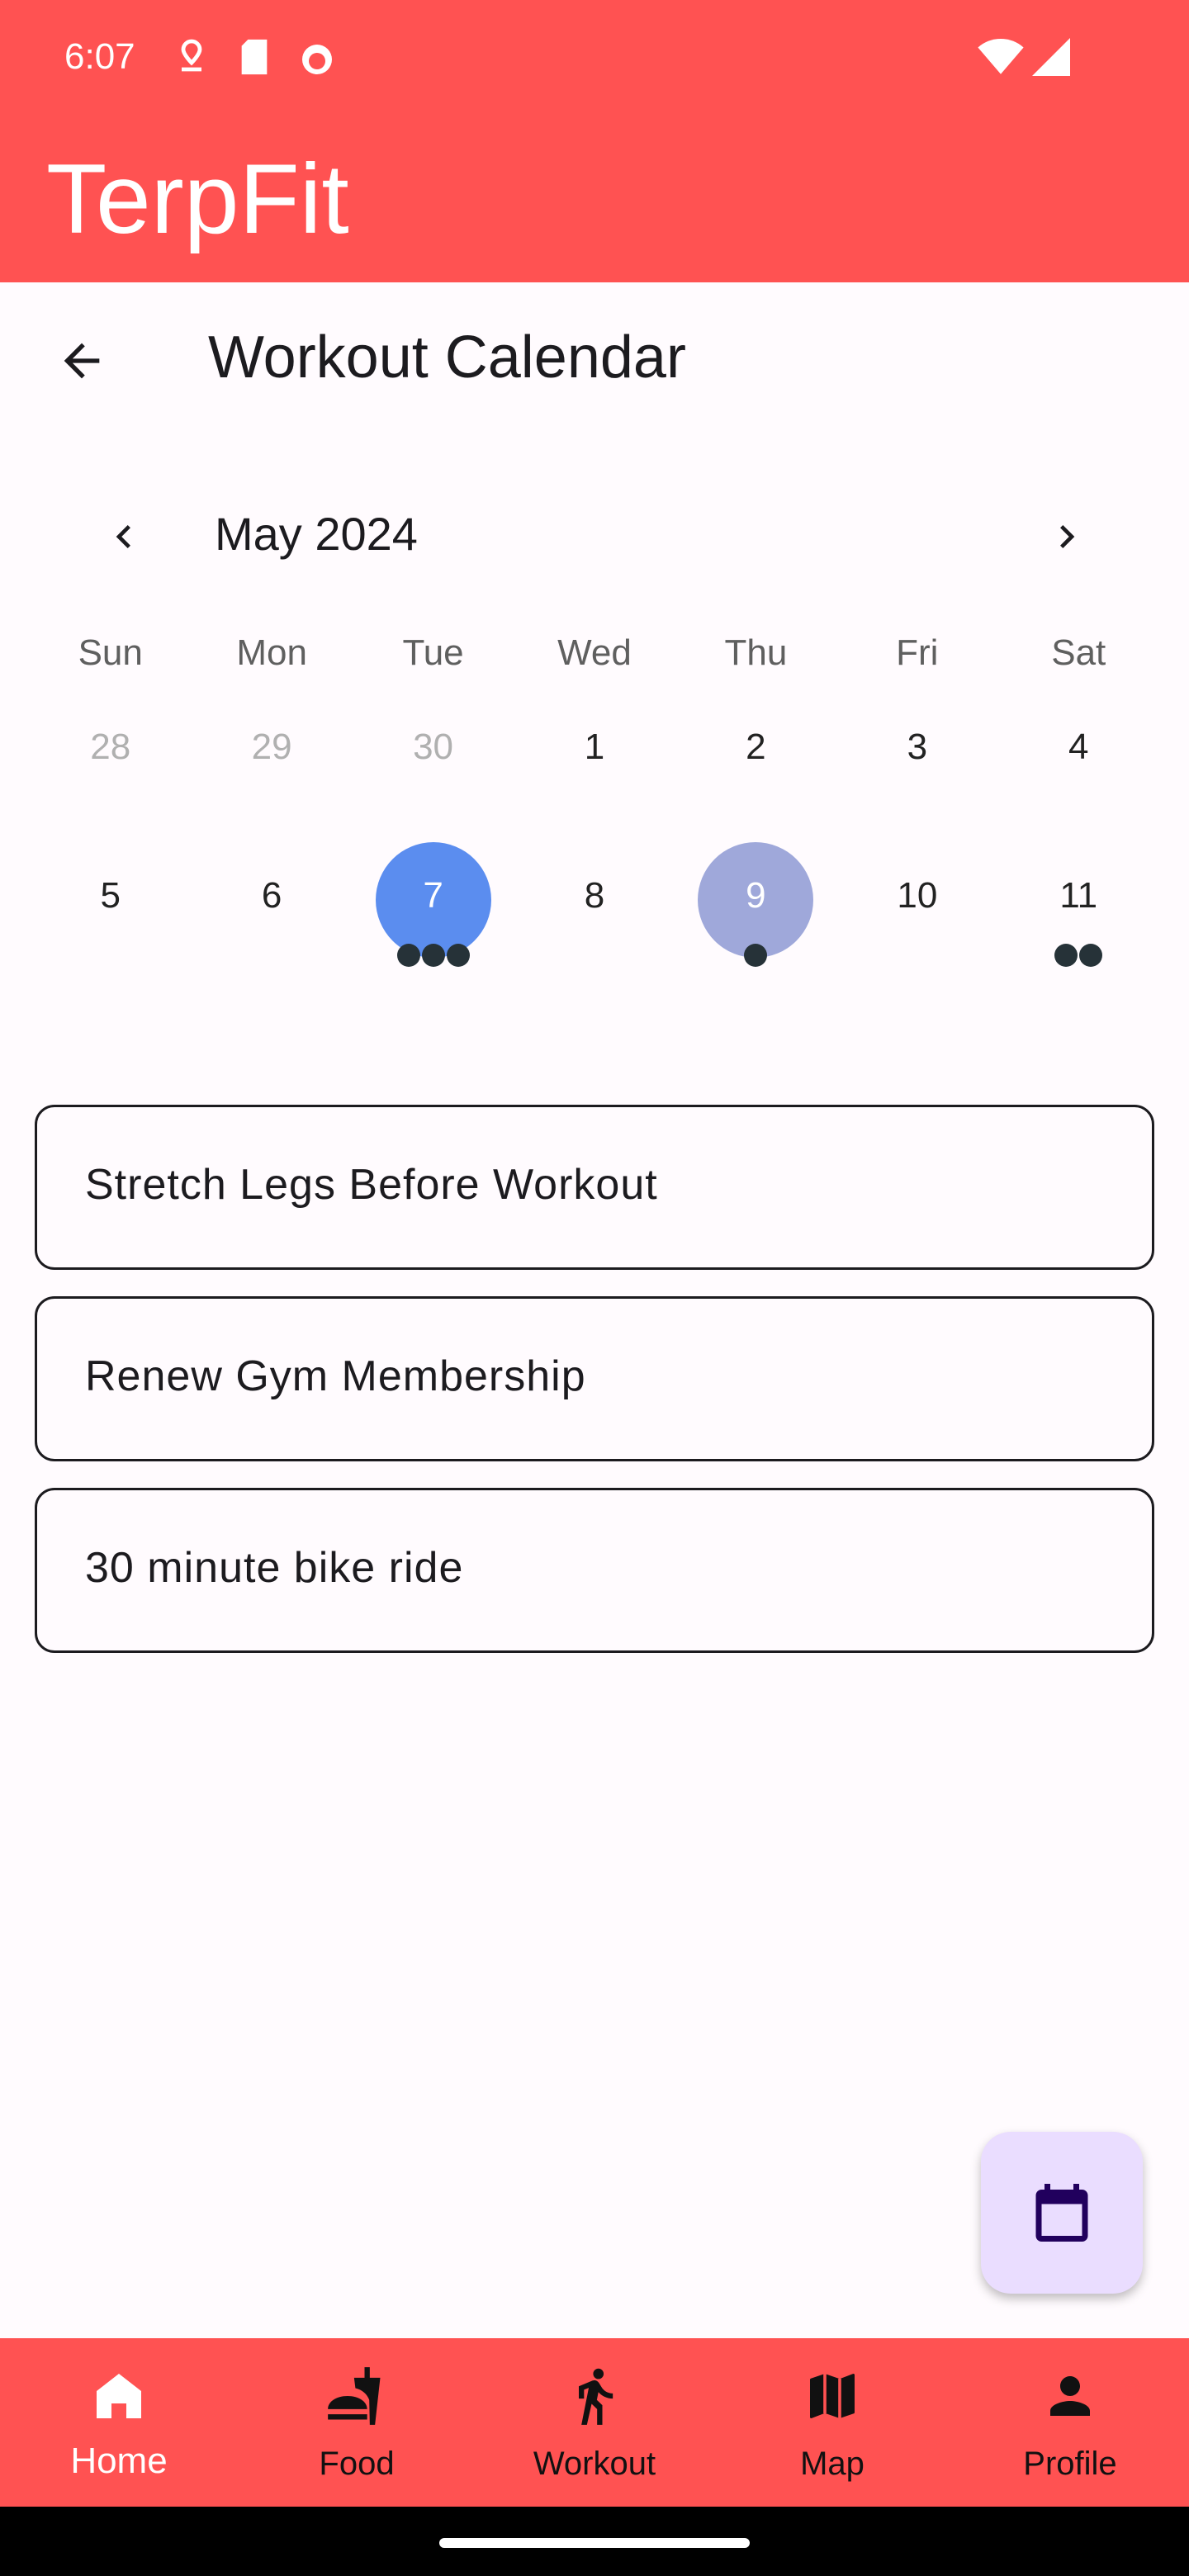 The width and height of the screenshot is (1189, 2576). What do you see at coordinates (110, 652) in the screenshot?
I see `weekday-label: Sun` at bounding box center [110, 652].